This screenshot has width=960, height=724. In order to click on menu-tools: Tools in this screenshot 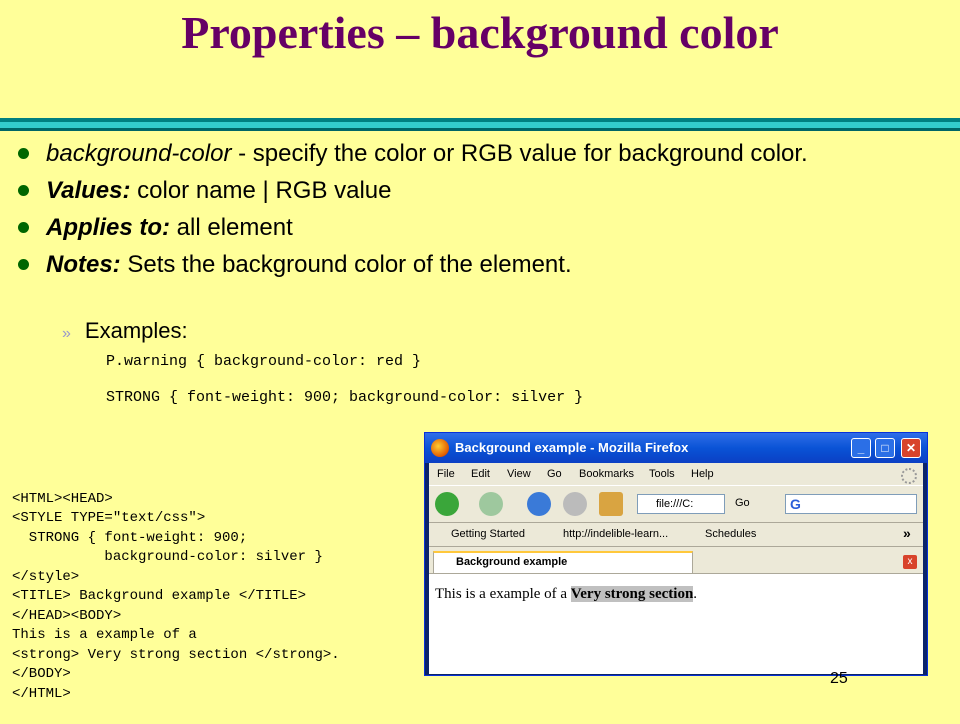, I will do `click(662, 474)`.